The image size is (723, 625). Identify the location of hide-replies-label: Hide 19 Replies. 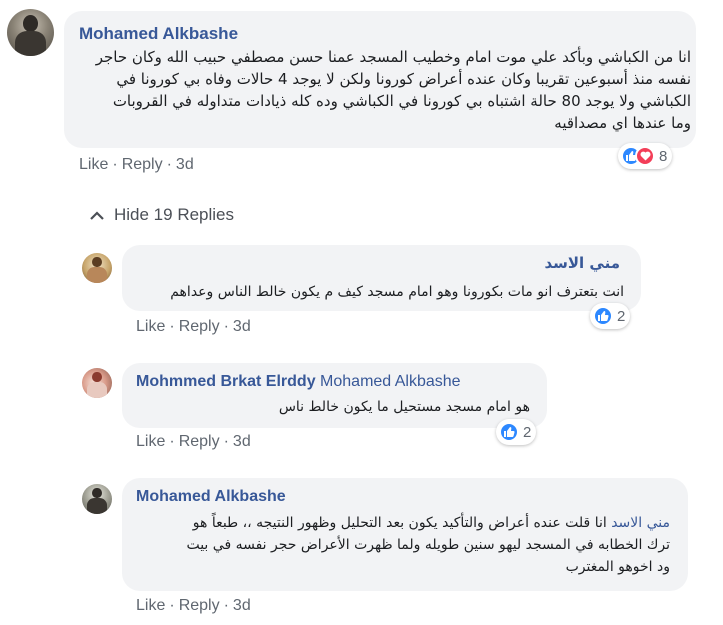
(174, 214).